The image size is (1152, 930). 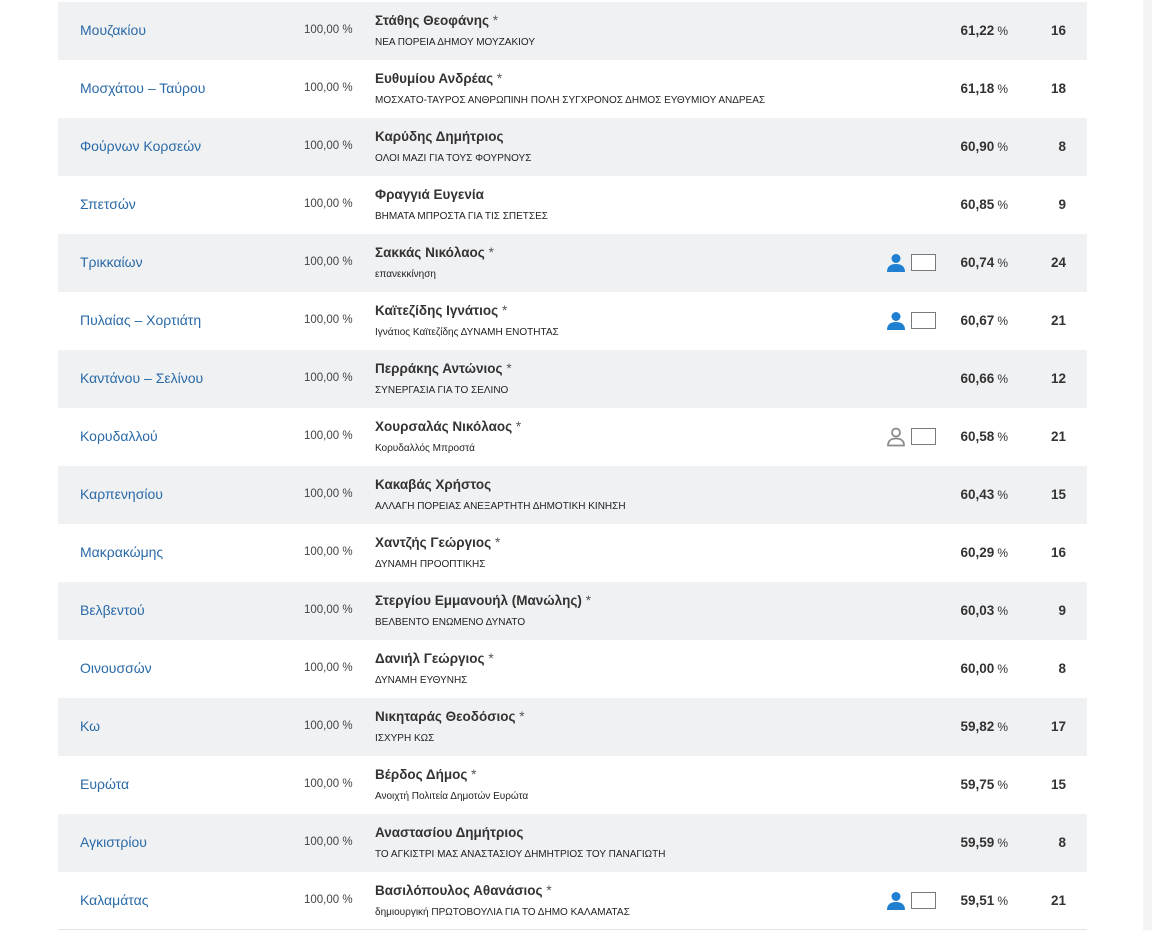 What do you see at coordinates (442, 390) in the screenshot?
I see `party-name: ΣΥΝΕΡΓΑΣΙΑ ΓΙΑ ΤΟ ΣΕΛΙΝΟ` at bounding box center [442, 390].